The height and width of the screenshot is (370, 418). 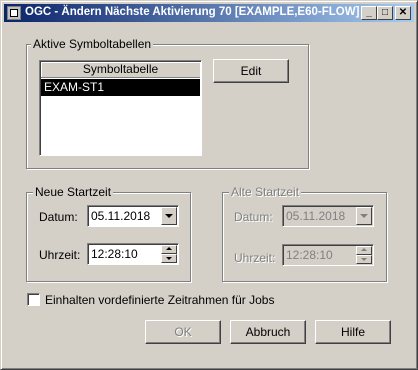 I want to click on old-start-group-label: Alte Startzeit, so click(x=265, y=192).